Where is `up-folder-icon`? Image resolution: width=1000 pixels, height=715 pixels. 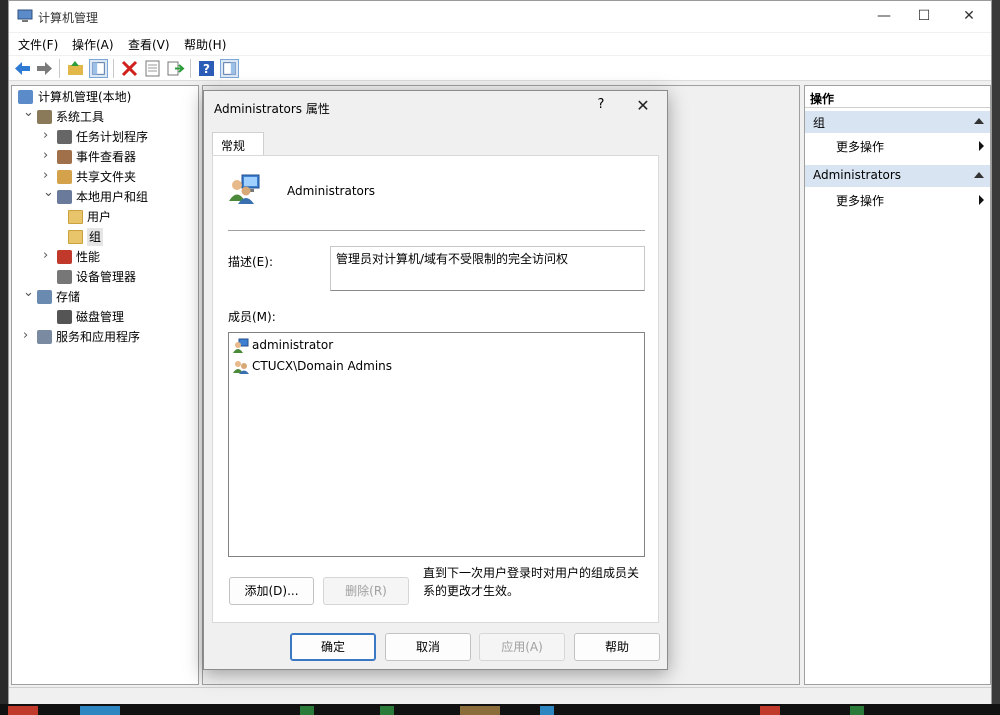 up-folder-icon is located at coordinates (75, 68).